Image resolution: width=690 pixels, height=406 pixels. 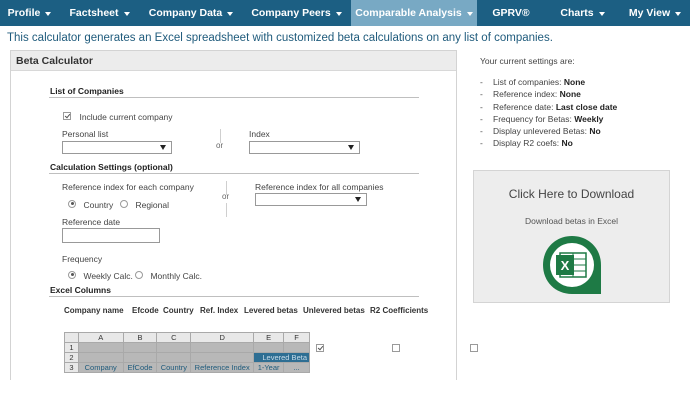 What do you see at coordinates (572, 265) in the screenshot?
I see `excel-icon: X` at bounding box center [572, 265].